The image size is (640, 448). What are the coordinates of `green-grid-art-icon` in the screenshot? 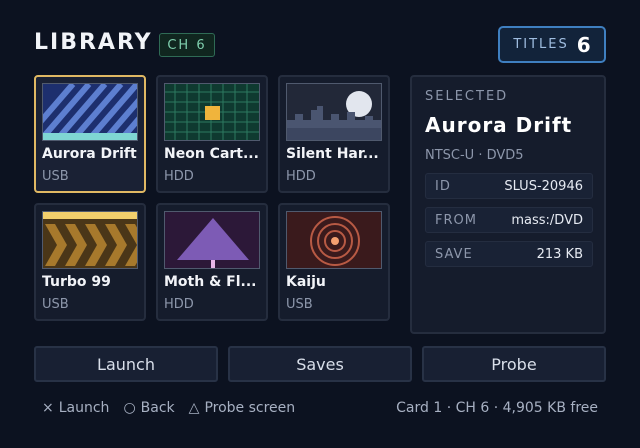 It's located at (212, 112).